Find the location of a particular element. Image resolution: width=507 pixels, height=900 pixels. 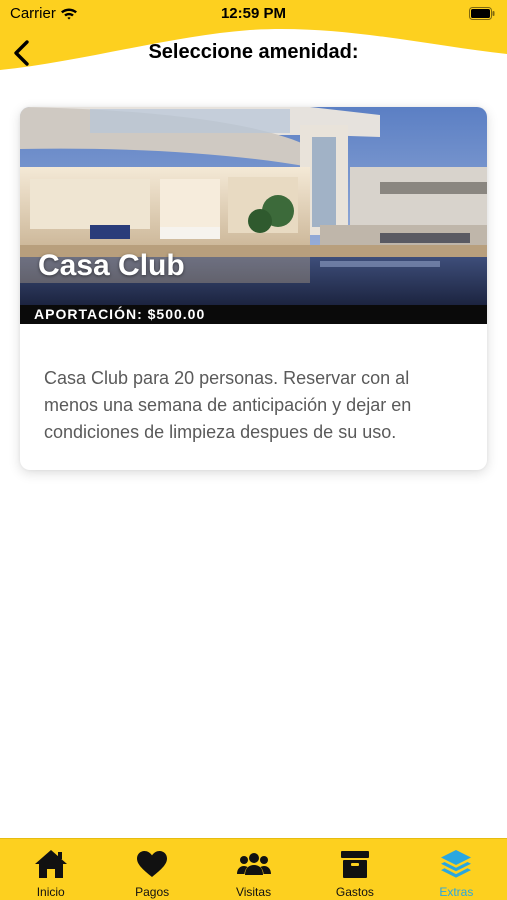

tab-label: Extras is located at coordinates (456, 892).